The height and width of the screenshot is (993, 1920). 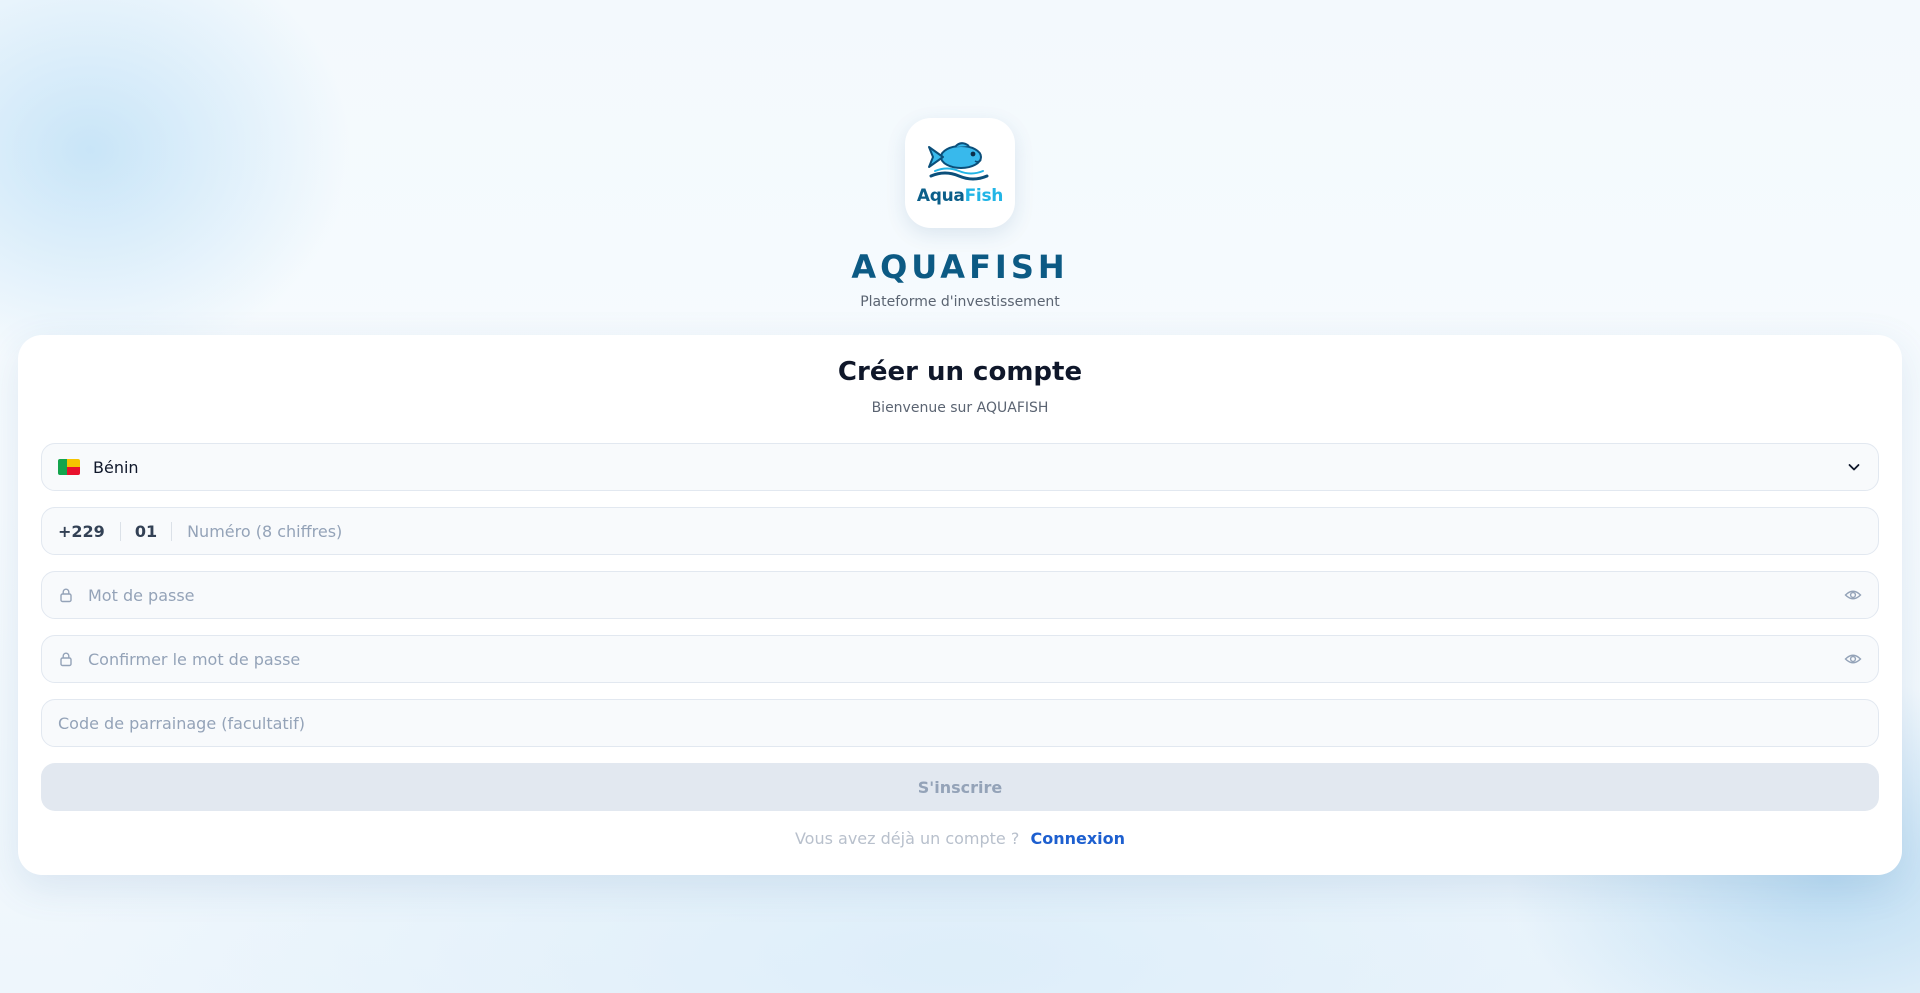 What do you see at coordinates (966, 659) in the screenshot?
I see `confirm-password-input` at bounding box center [966, 659].